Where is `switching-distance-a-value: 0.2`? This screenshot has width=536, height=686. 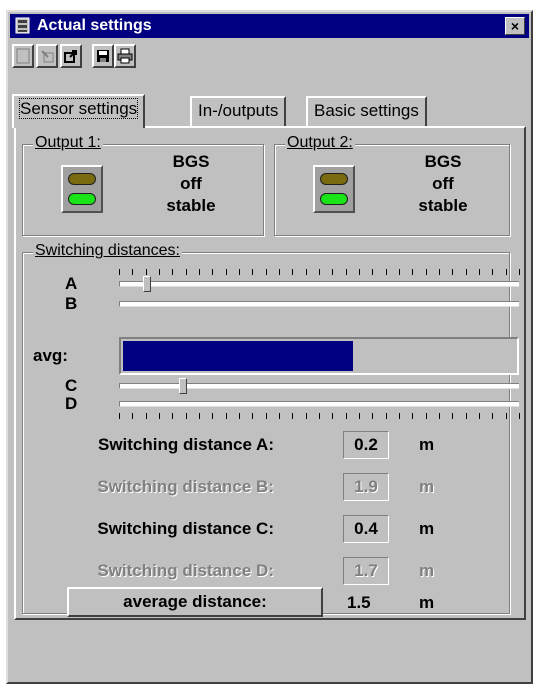
switching-distance-a-value: 0.2 is located at coordinates (366, 445).